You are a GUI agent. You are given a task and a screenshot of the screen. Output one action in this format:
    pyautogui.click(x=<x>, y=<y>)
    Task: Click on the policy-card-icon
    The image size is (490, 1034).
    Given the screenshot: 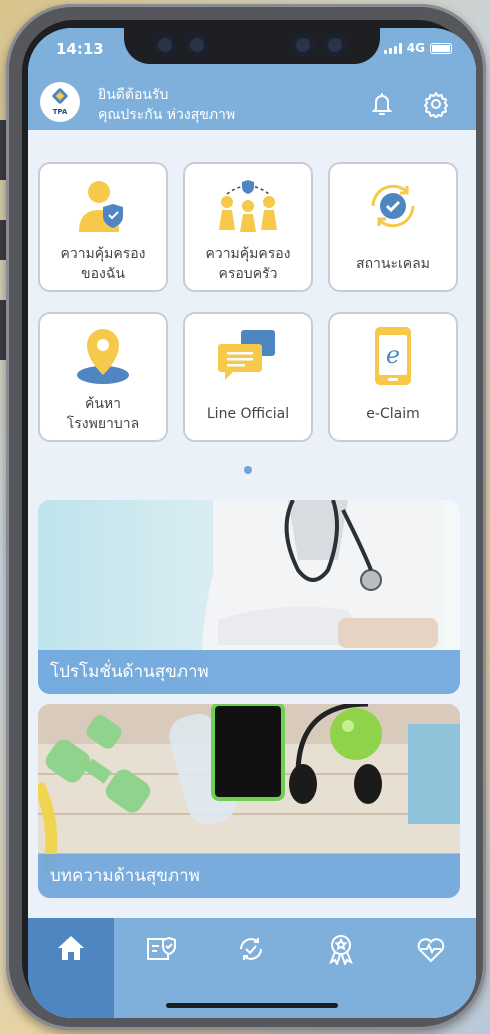 What is the action you would take?
    pyautogui.click(x=161, y=948)
    